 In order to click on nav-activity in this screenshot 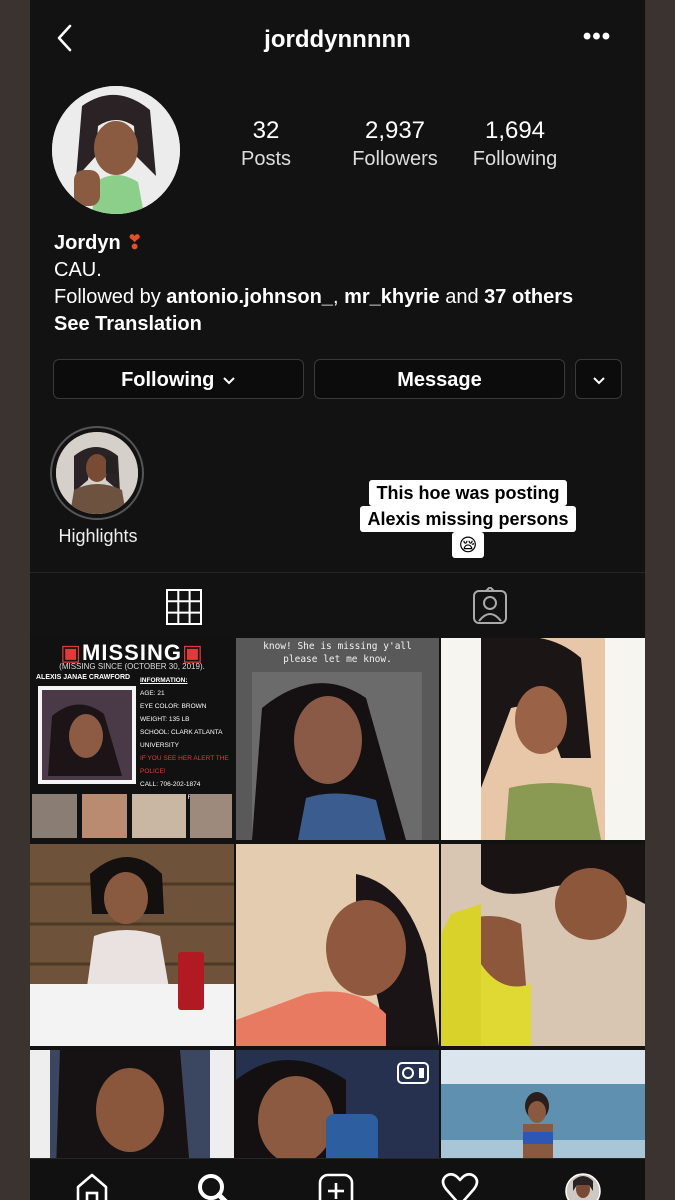, I will do `click(460, 1185)`.